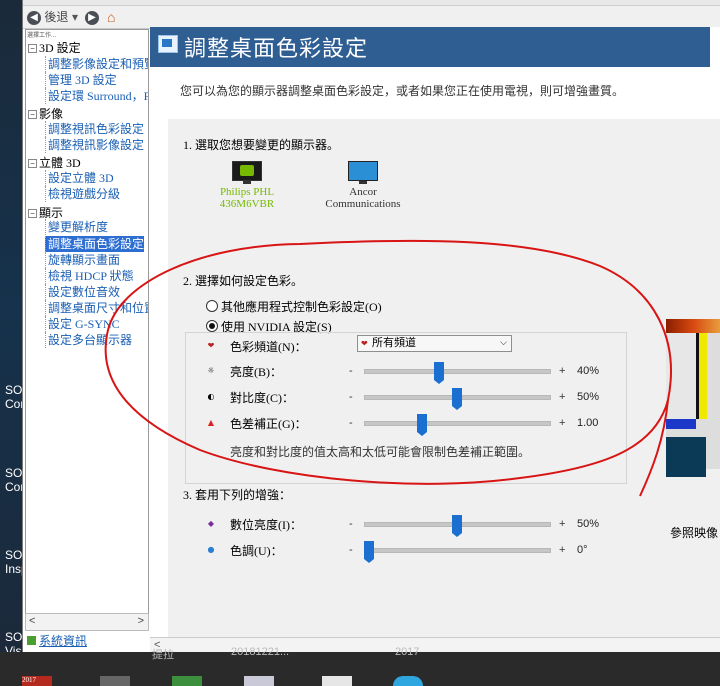 This screenshot has height=686, width=720. Describe the element at coordinates (88, 340) in the screenshot. I see `tree-item: 設定多台顯示器` at that location.